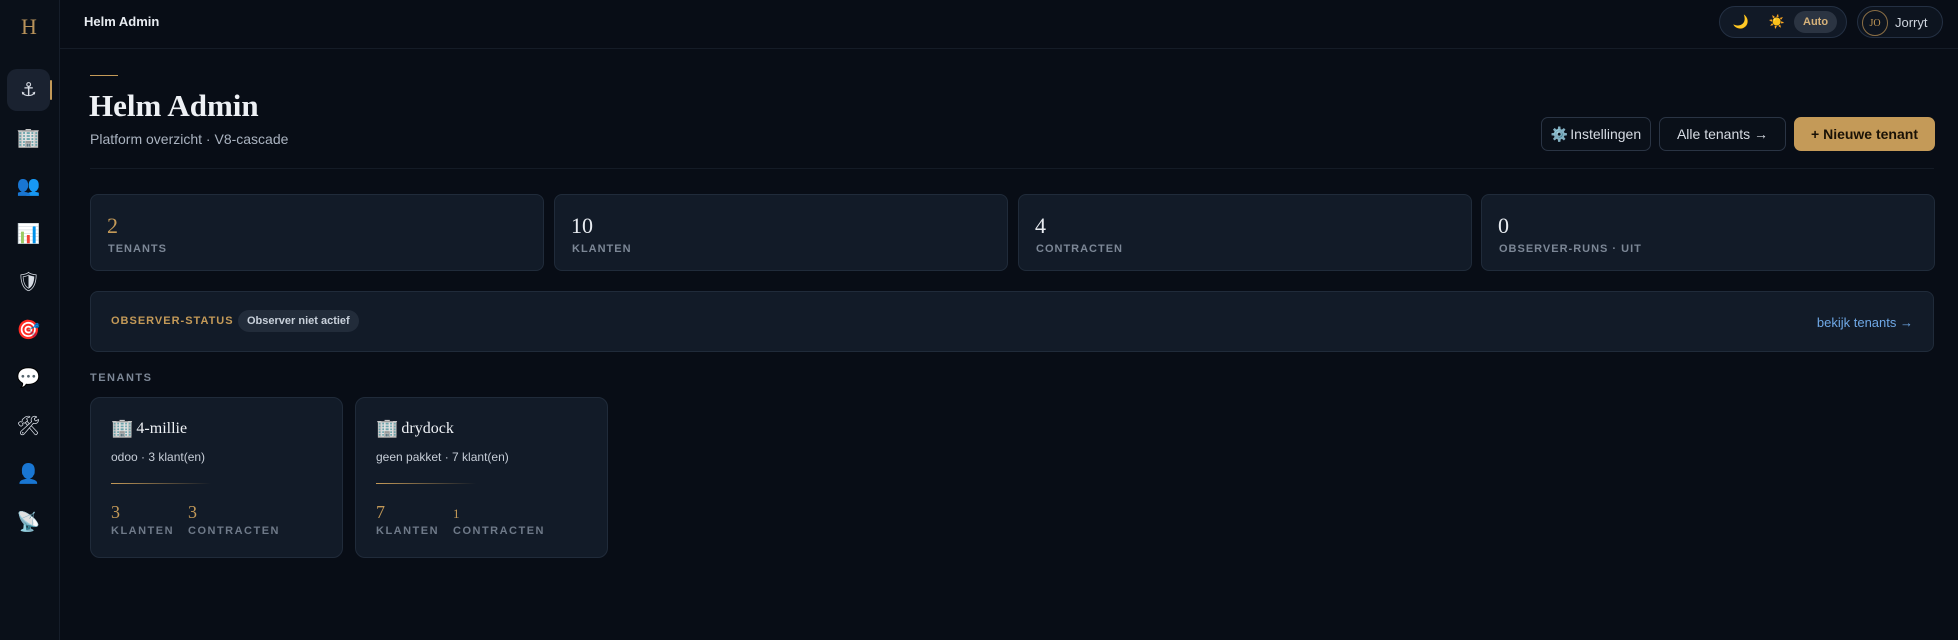  What do you see at coordinates (1606, 134) in the screenshot?
I see `settings-button-label: Instellingen` at bounding box center [1606, 134].